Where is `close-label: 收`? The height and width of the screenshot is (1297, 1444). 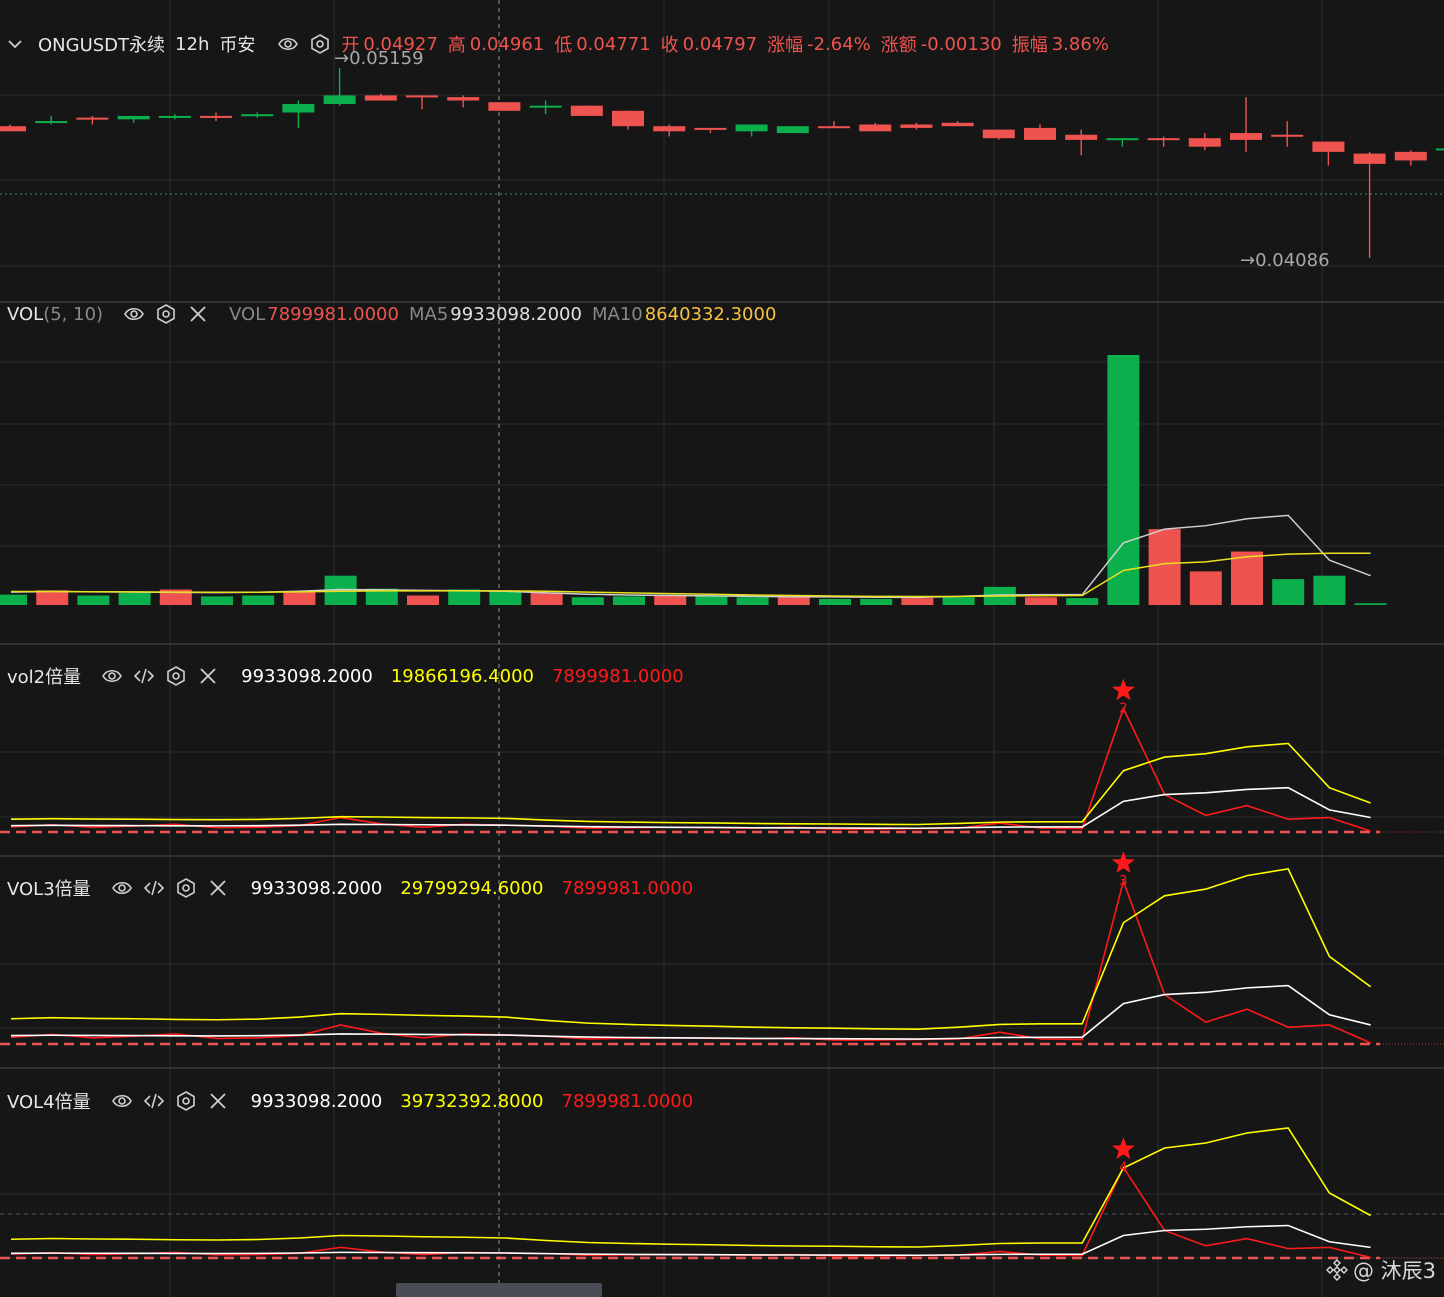
close-label: 收 is located at coordinates (669, 45).